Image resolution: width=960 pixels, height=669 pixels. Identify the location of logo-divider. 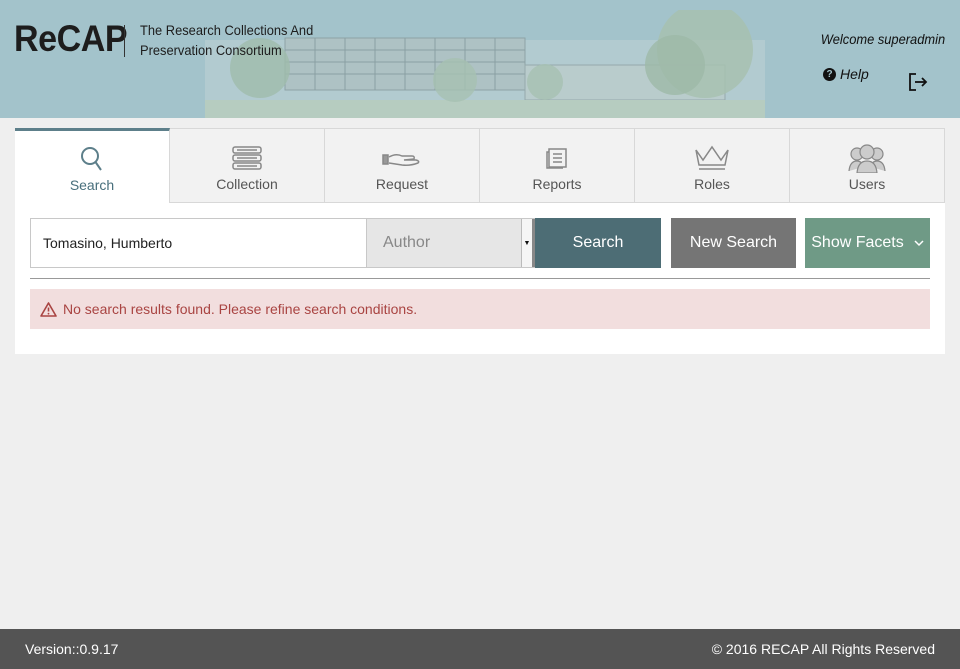
(124, 41).